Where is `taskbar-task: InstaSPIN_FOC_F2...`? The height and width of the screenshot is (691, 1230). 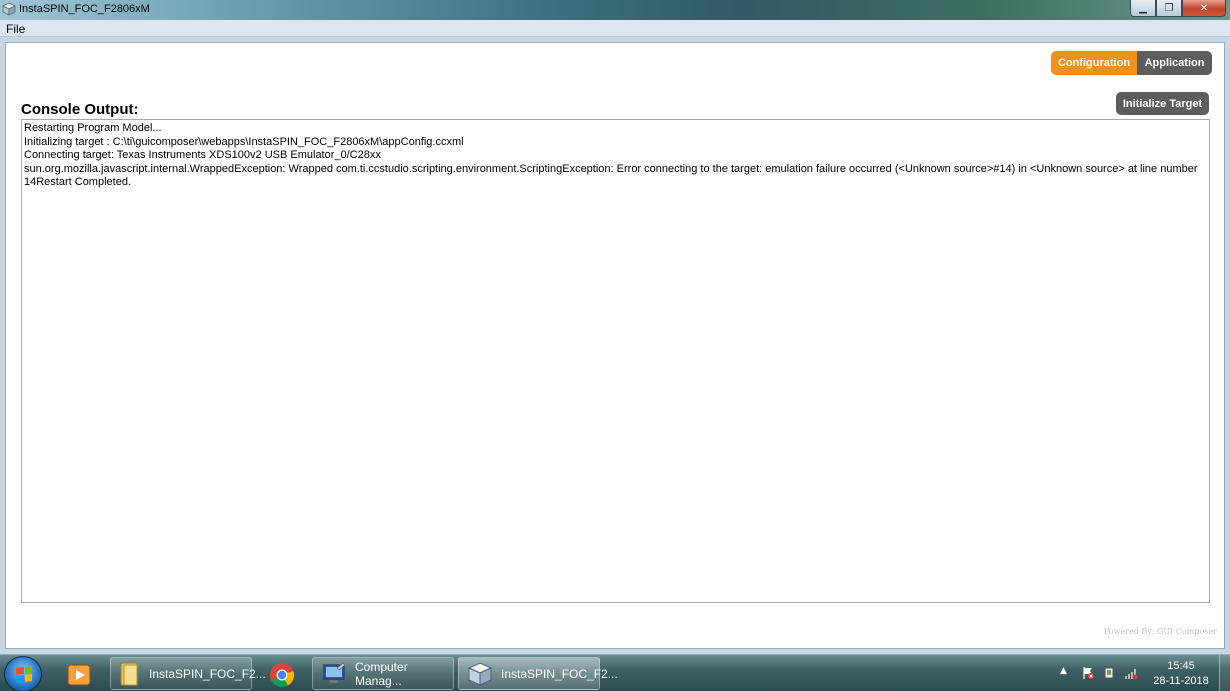
taskbar-task: InstaSPIN_FOC_F2... is located at coordinates (188, 673).